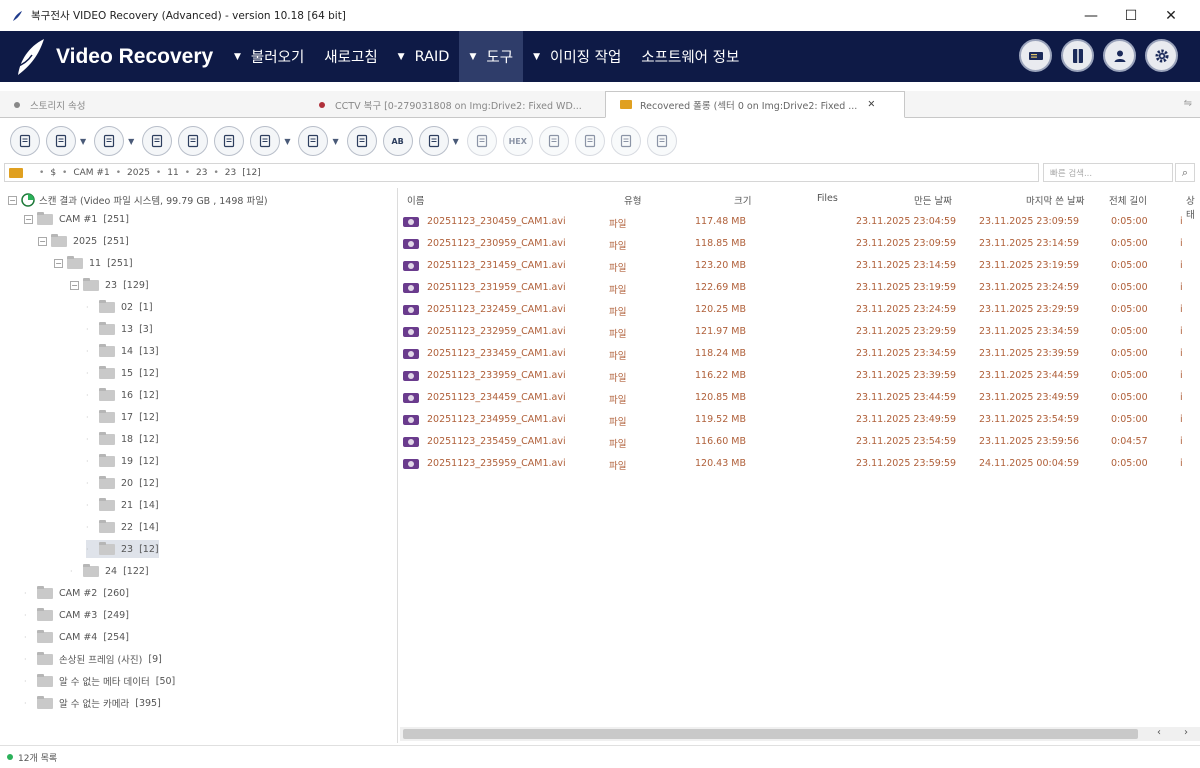 Image resolution: width=1200 pixels, height=768 pixels. What do you see at coordinates (577, 56) in the screenshot?
I see `menu-item-4: ▼ 이미징 작업` at bounding box center [577, 56].